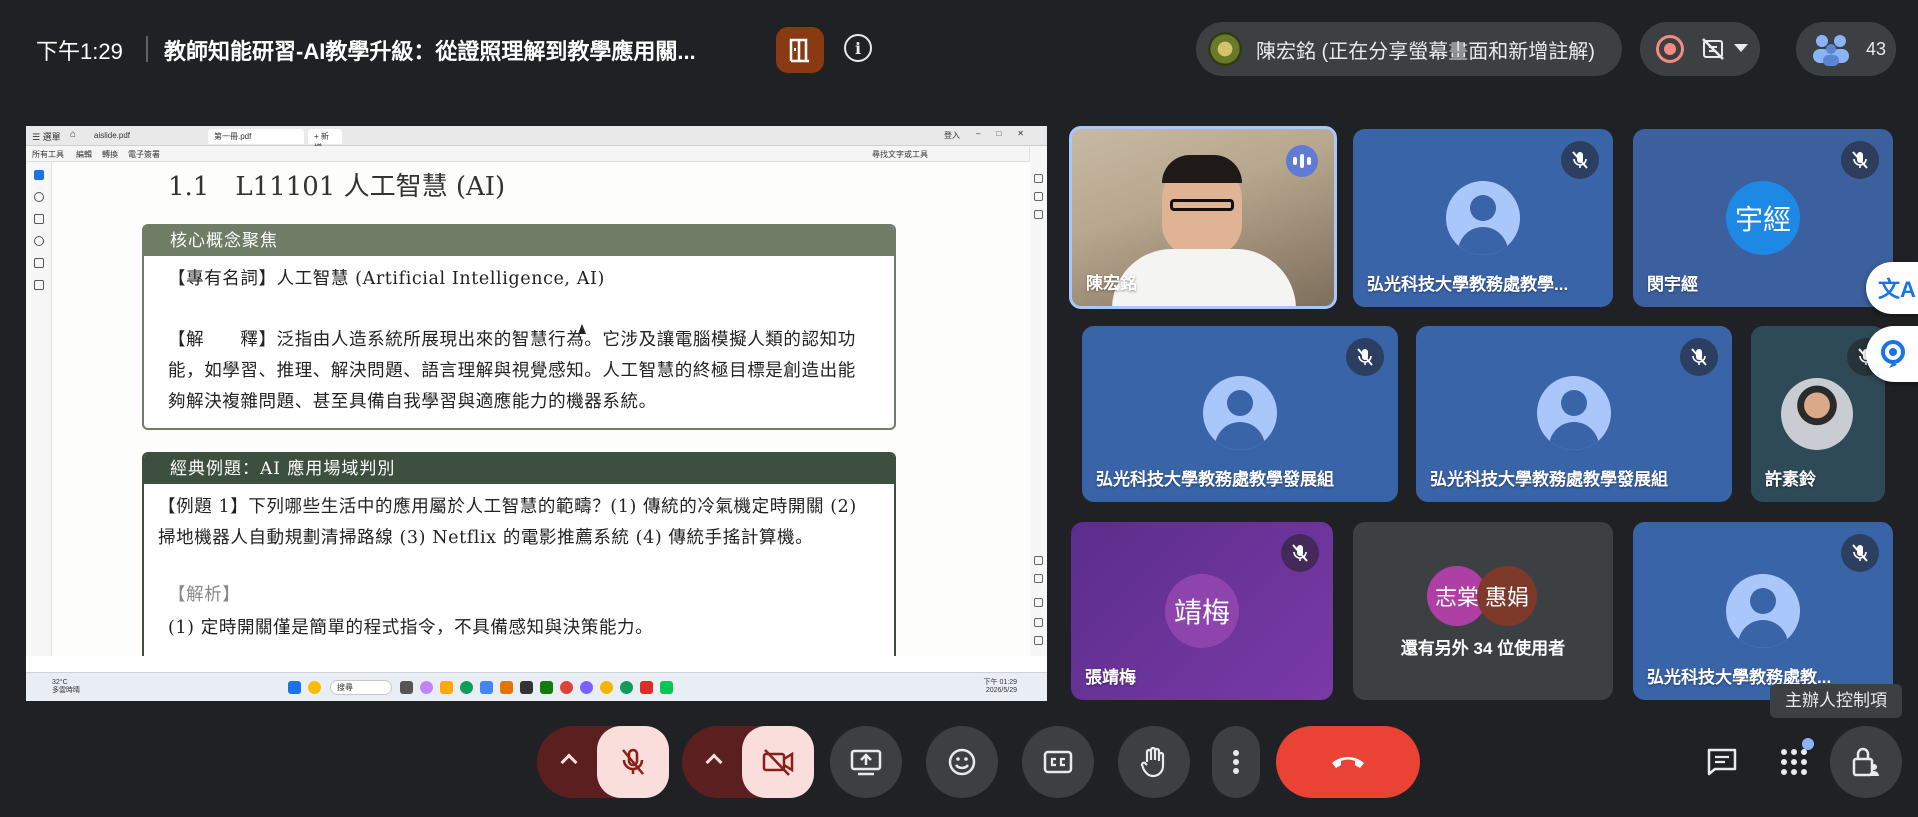 The height and width of the screenshot is (817, 1918). Describe the element at coordinates (39, 263) in the screenshot. I see `text-tool-icon` at that location.